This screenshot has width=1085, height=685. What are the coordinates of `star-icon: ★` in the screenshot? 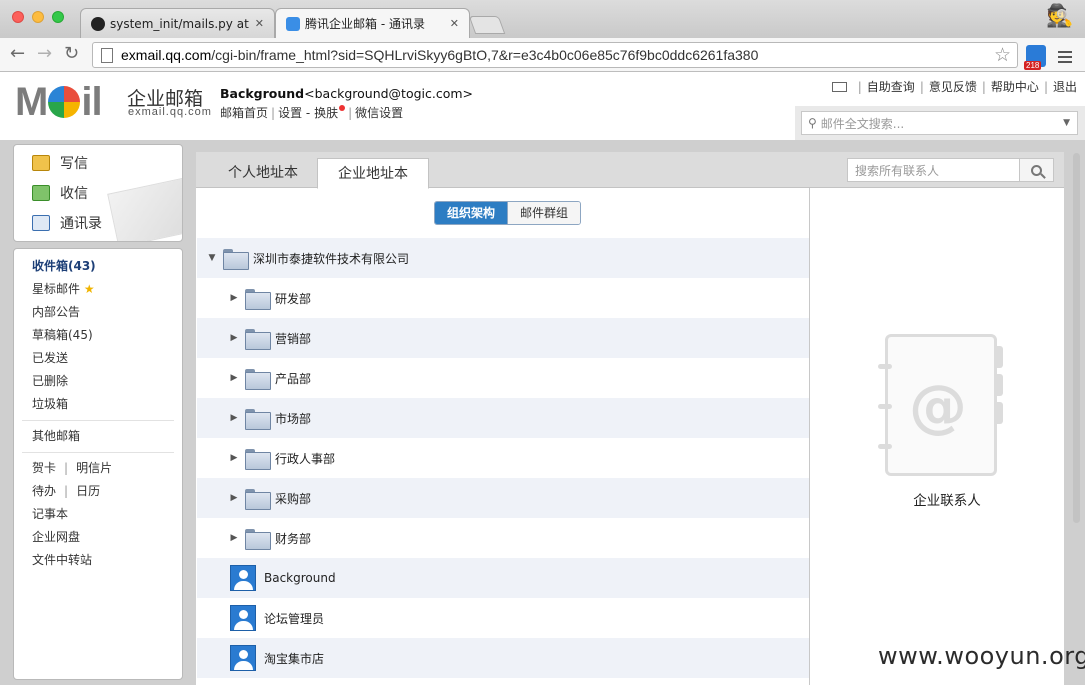 It's located at (89, 289).